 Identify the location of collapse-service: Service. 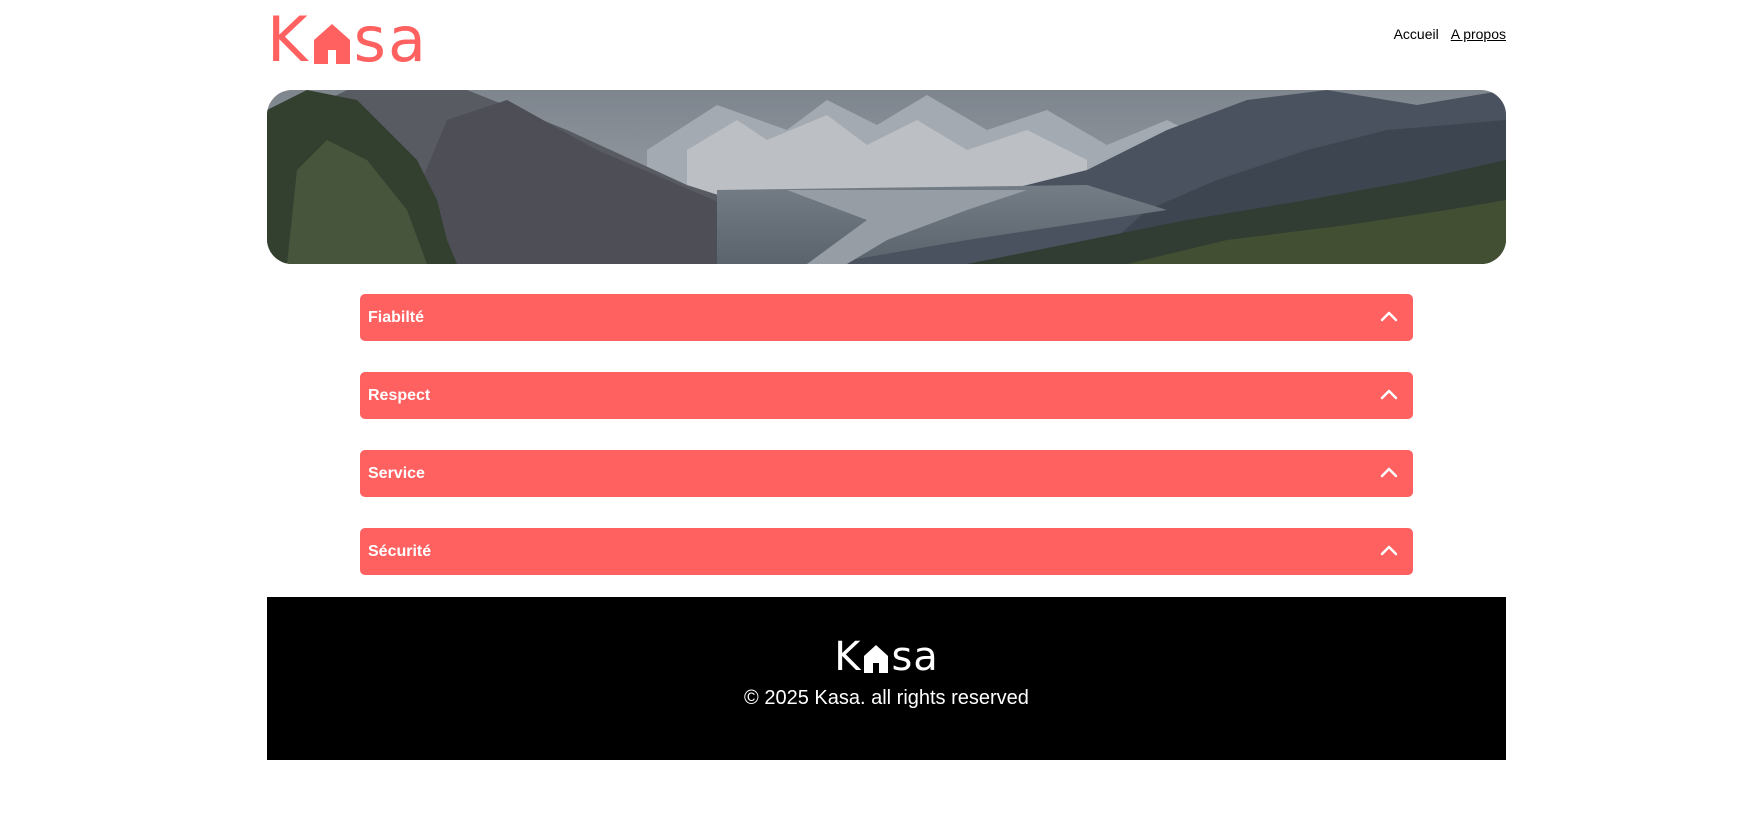
(886, 473).